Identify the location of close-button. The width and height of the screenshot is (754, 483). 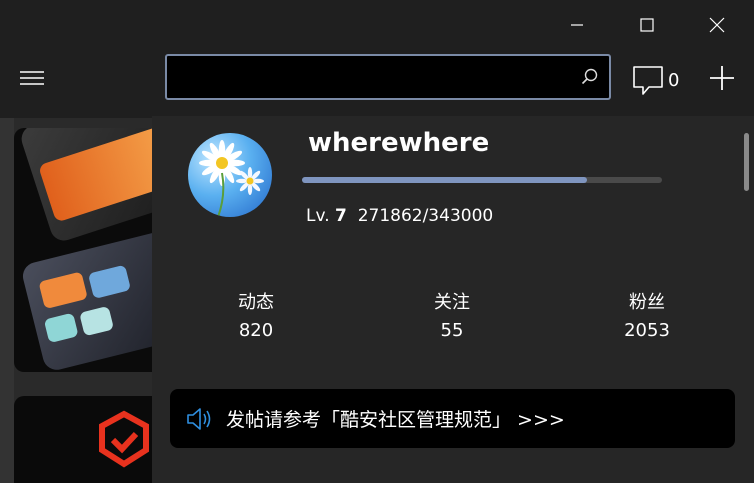
(717, 25).